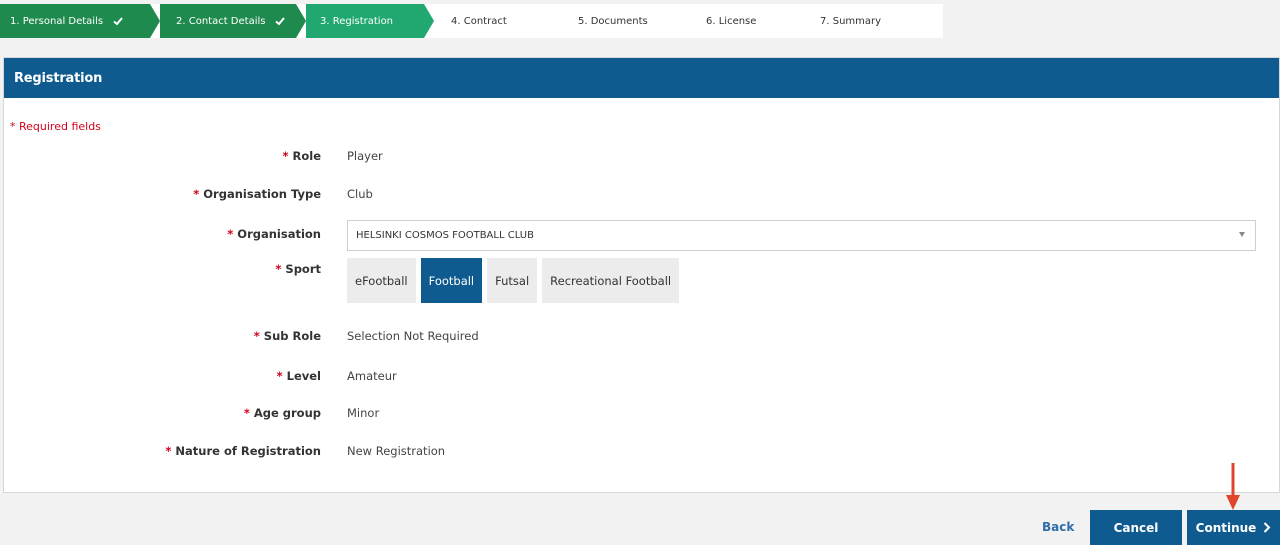 This screenshot has height=545, width=1280. What do you see at coordinates (55, 126) in the screenshot?
I see `required-fields-note: * Required fields` at bounding box center [55, 126].